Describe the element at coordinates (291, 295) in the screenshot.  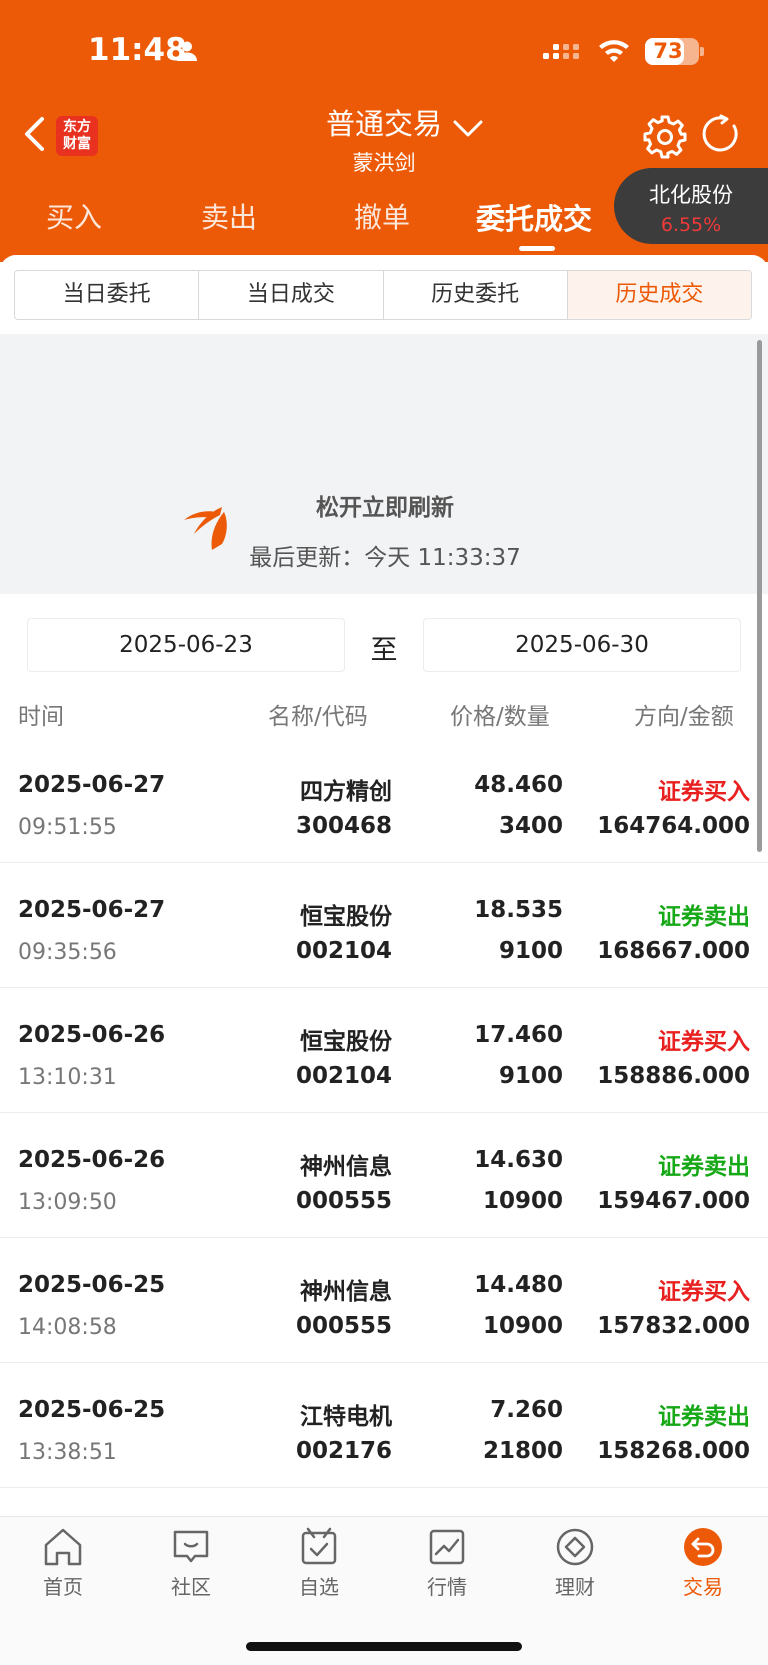
I see `segment-today-trades: 当日成交` at that location.